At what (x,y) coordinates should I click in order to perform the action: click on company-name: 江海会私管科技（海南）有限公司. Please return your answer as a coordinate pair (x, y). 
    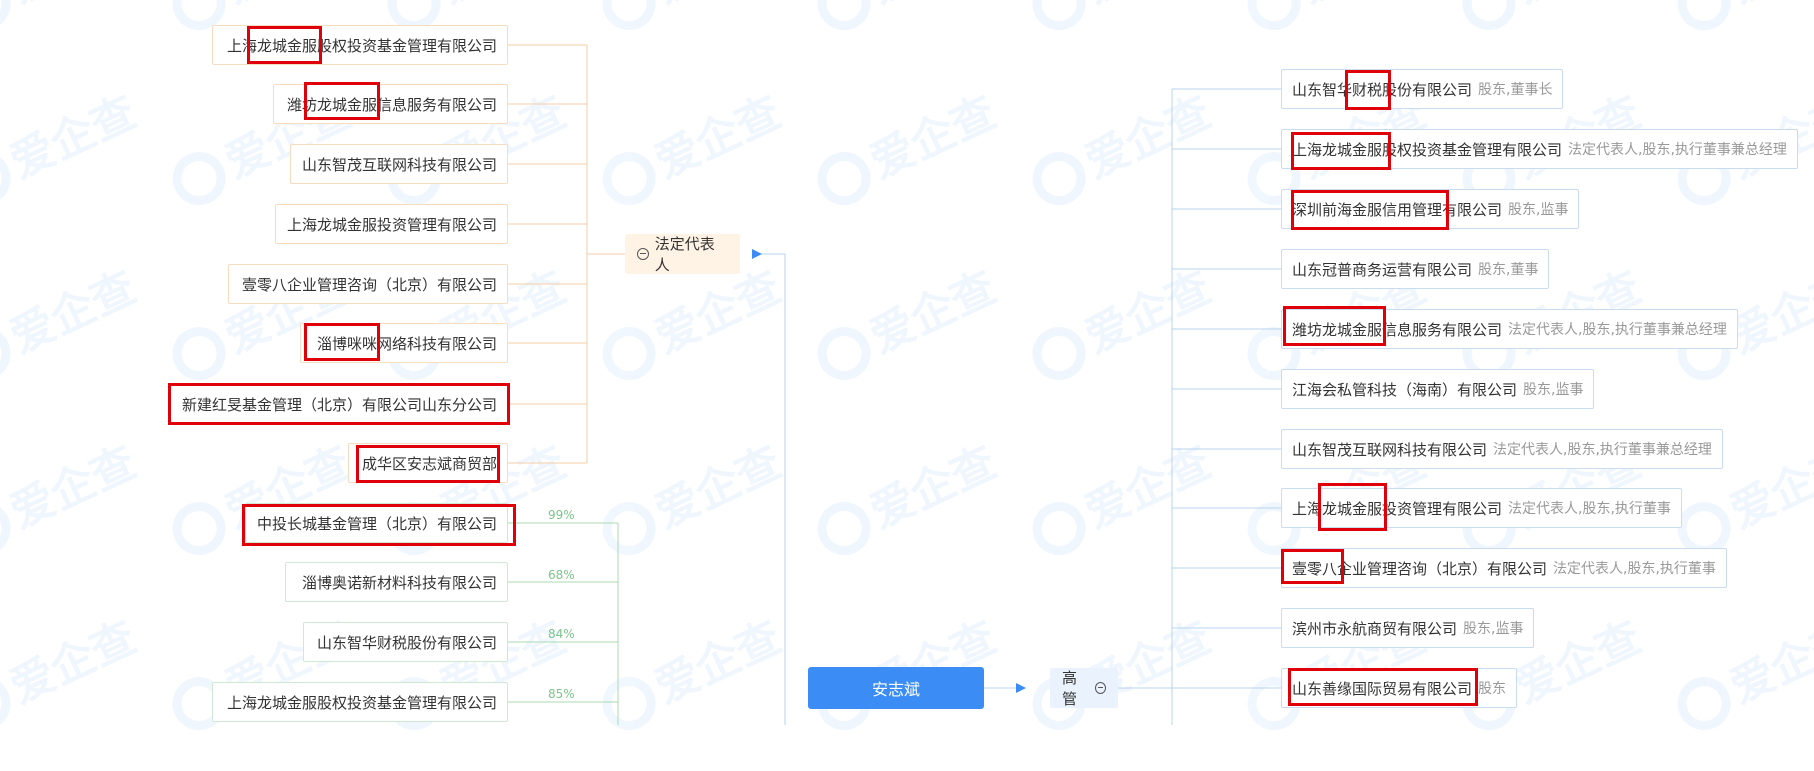
    Looking at the image, I should click on (1405, 389).